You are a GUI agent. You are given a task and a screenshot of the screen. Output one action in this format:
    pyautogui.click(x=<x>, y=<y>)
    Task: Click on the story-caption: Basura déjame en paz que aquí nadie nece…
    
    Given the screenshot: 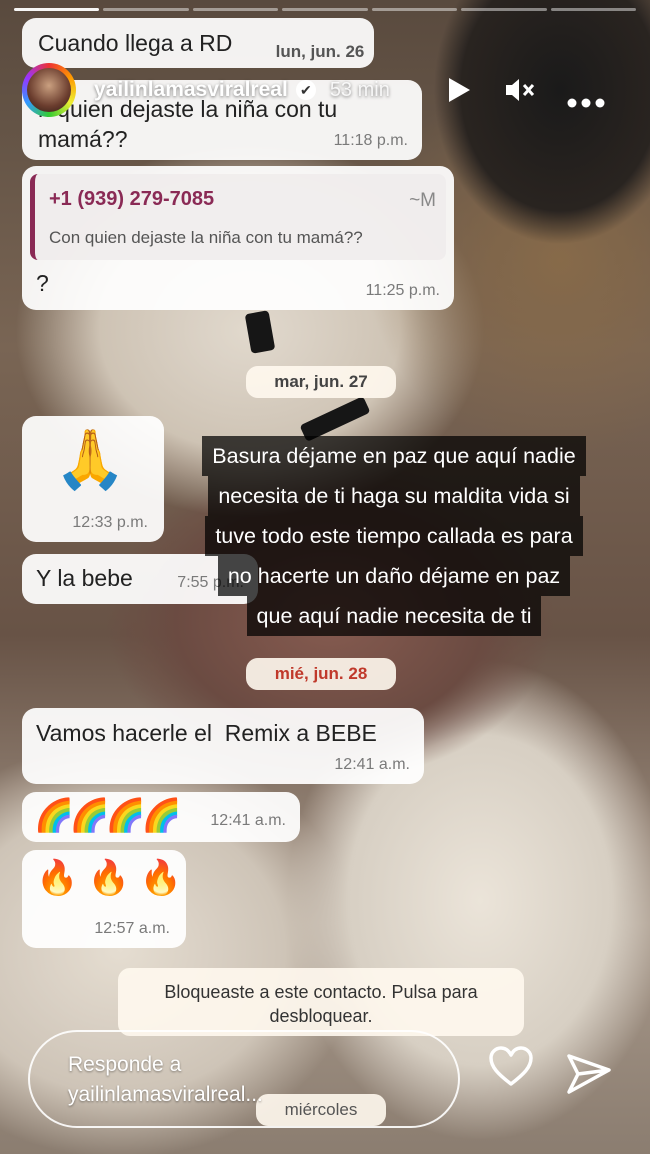 What is the action you would take?
    pyautogui.click(x=394, y=536)
    